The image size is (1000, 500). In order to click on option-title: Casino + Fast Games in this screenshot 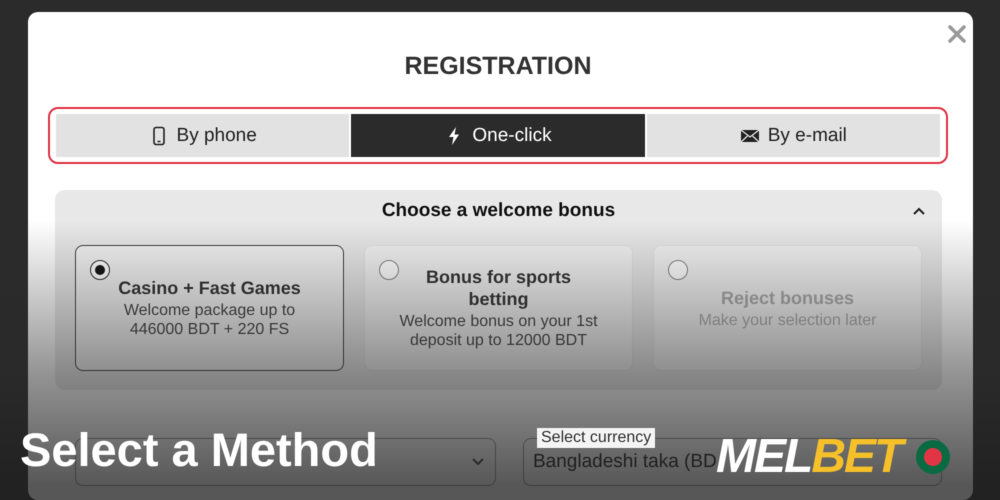, I will do `click(209, 288)`.